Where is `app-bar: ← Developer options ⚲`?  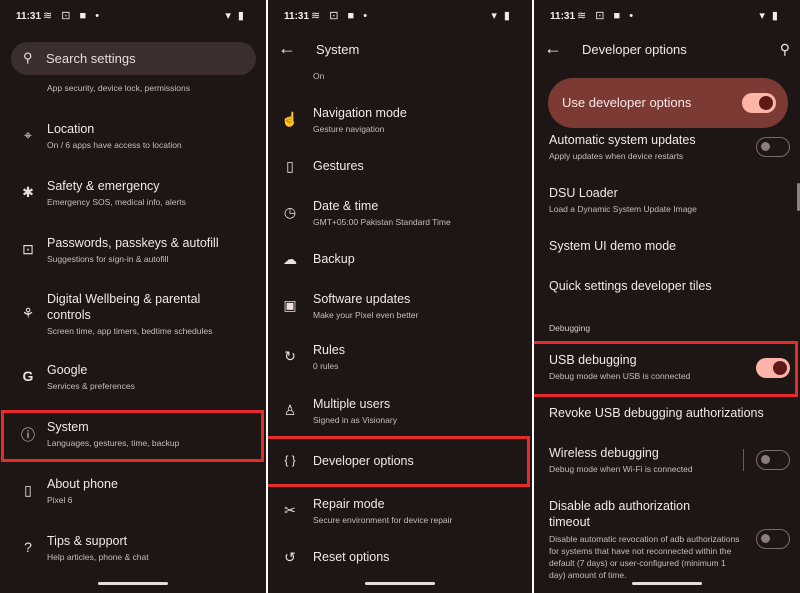
app-bar: ← Developer options ⚲ is located at coordinates (667, 50).